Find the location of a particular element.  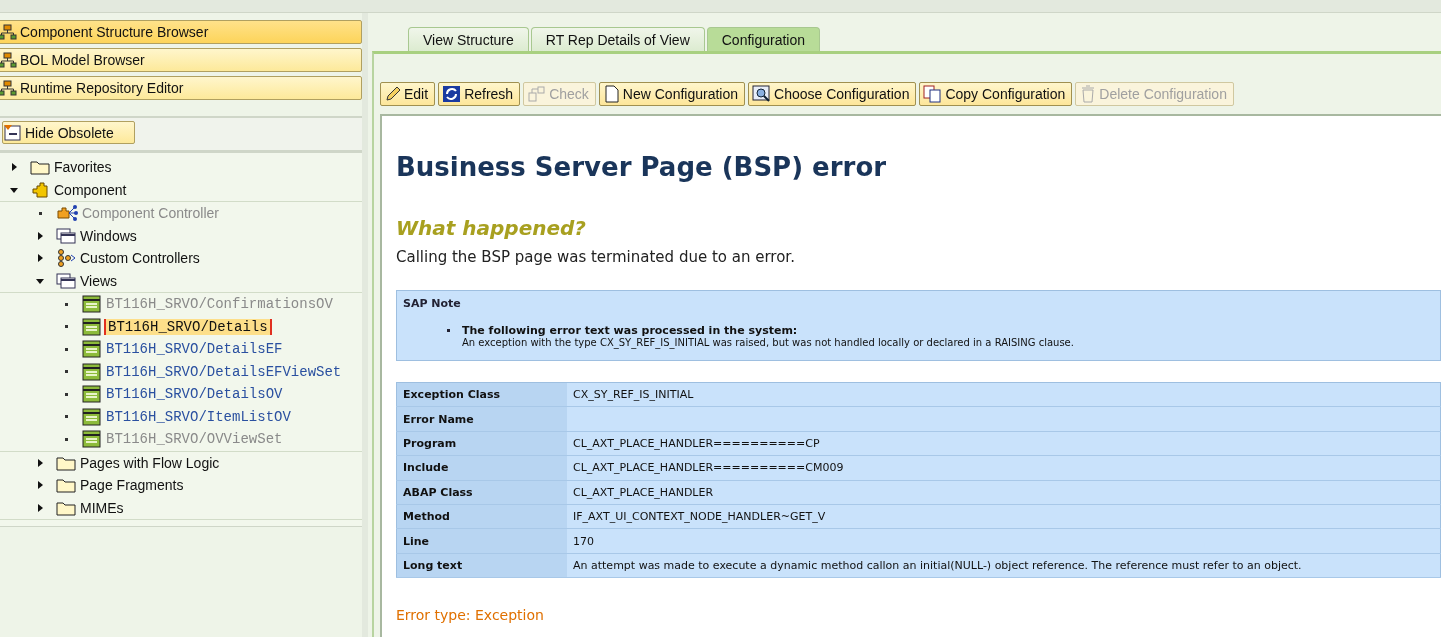

navigation-button: BOL Model Browser is located at coordinates (181, 60).